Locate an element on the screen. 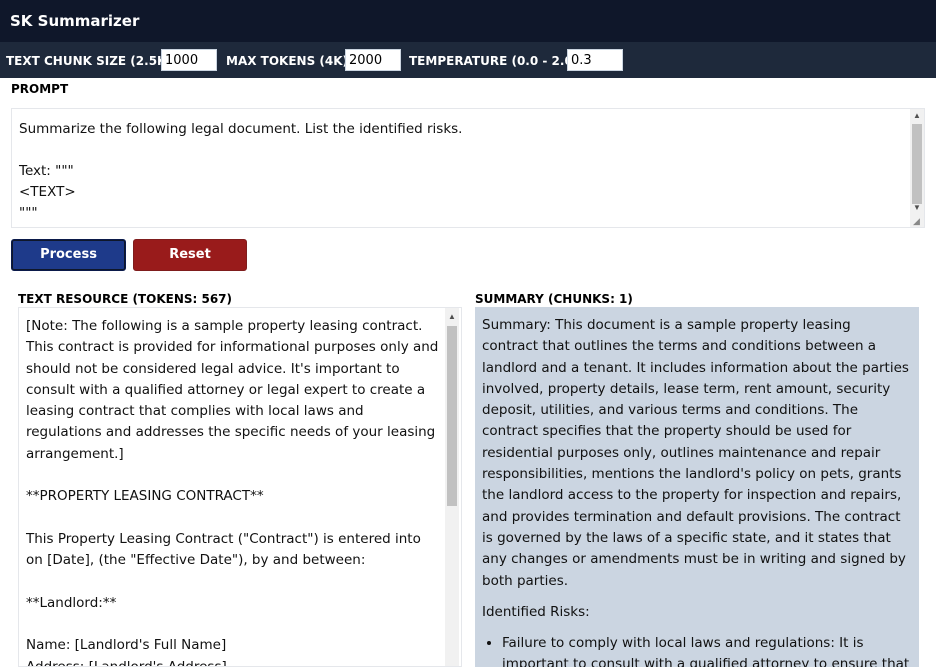 Image resolution: width=936 pixels, height=667 pixels. scroll-down-arrow-icon: ▼ is located at coordinates (917, 208).